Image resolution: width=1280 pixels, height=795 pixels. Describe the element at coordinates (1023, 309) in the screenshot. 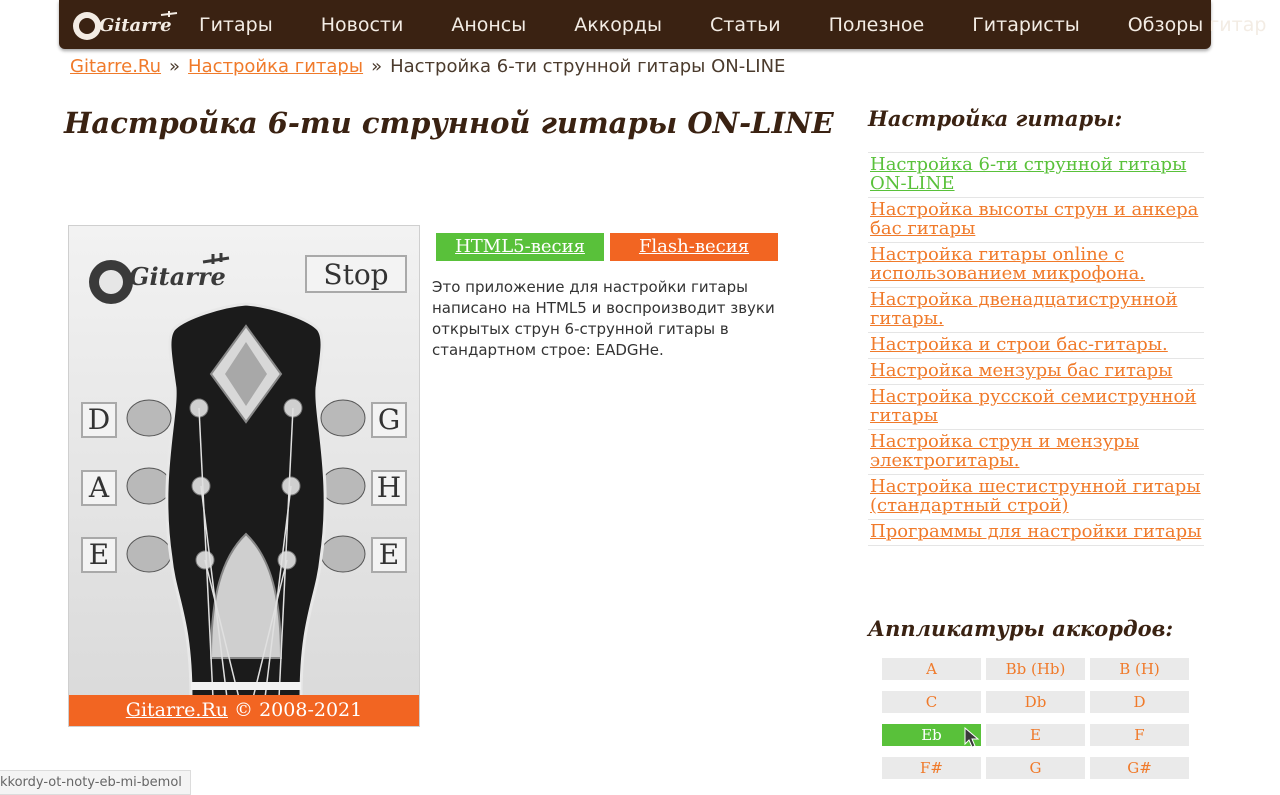

I see `tuning-link: Настройка двенадцатиструнной гитары.` at that location.